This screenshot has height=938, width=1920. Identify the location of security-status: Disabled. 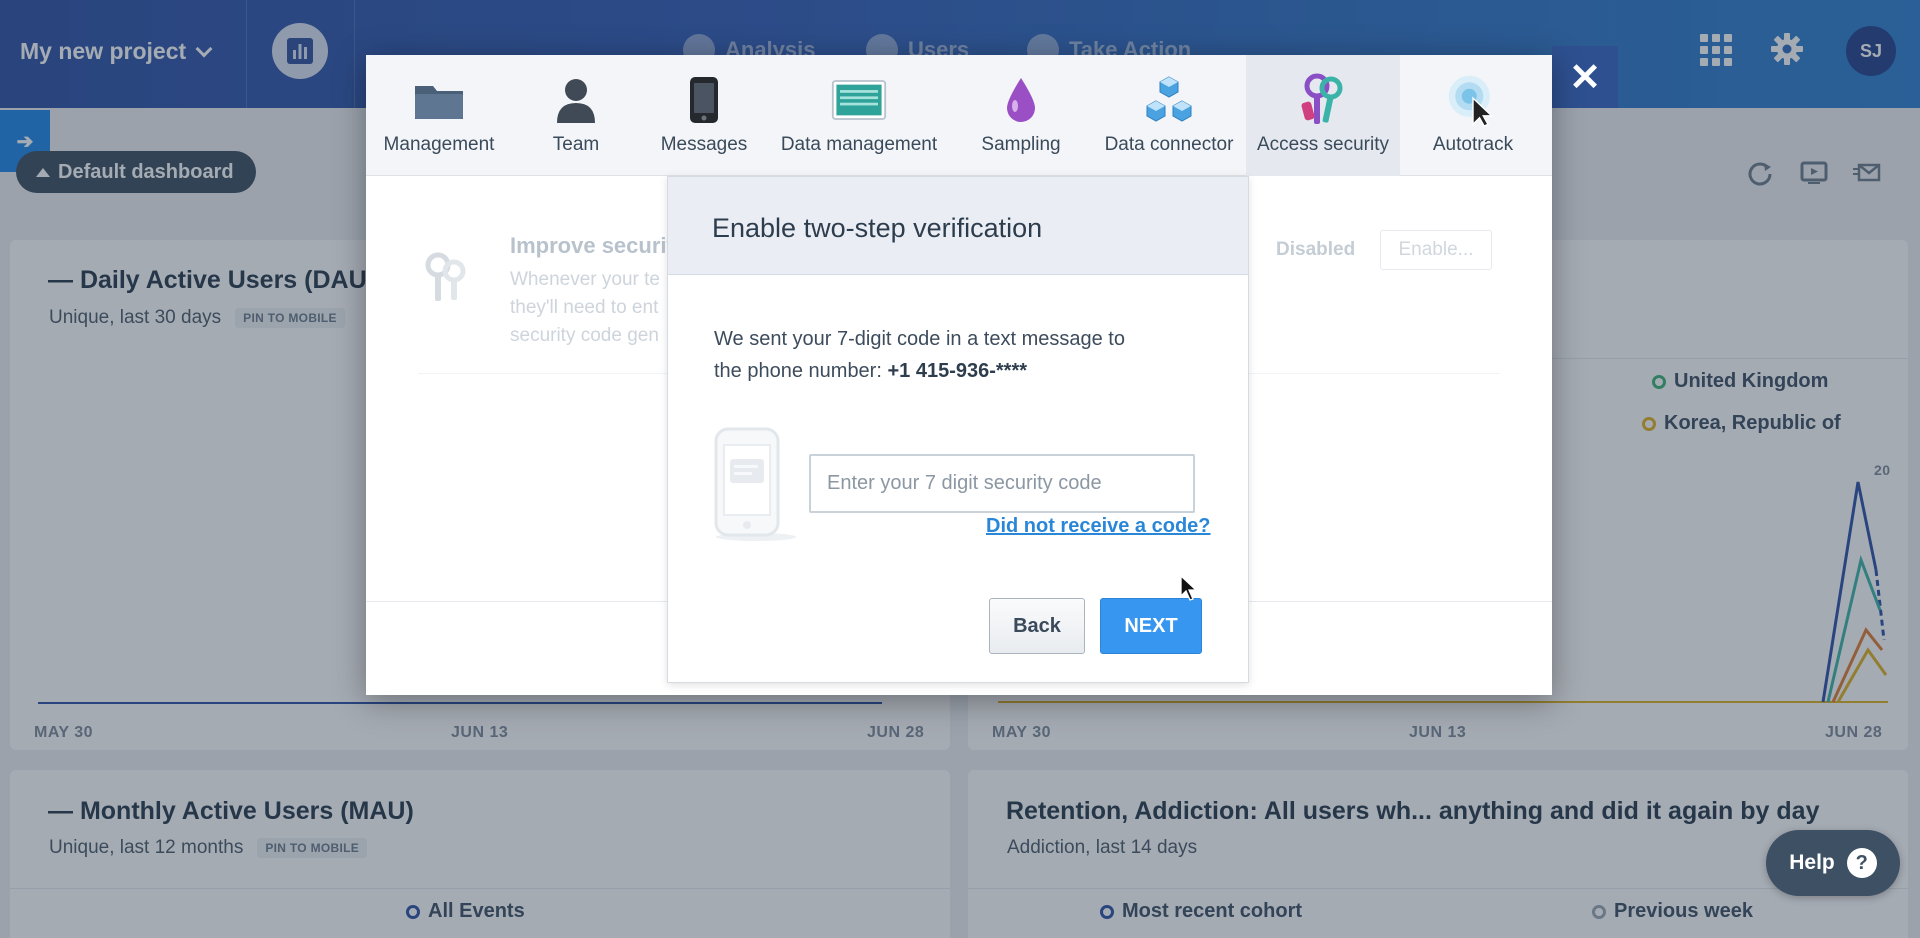
(1316, 249).